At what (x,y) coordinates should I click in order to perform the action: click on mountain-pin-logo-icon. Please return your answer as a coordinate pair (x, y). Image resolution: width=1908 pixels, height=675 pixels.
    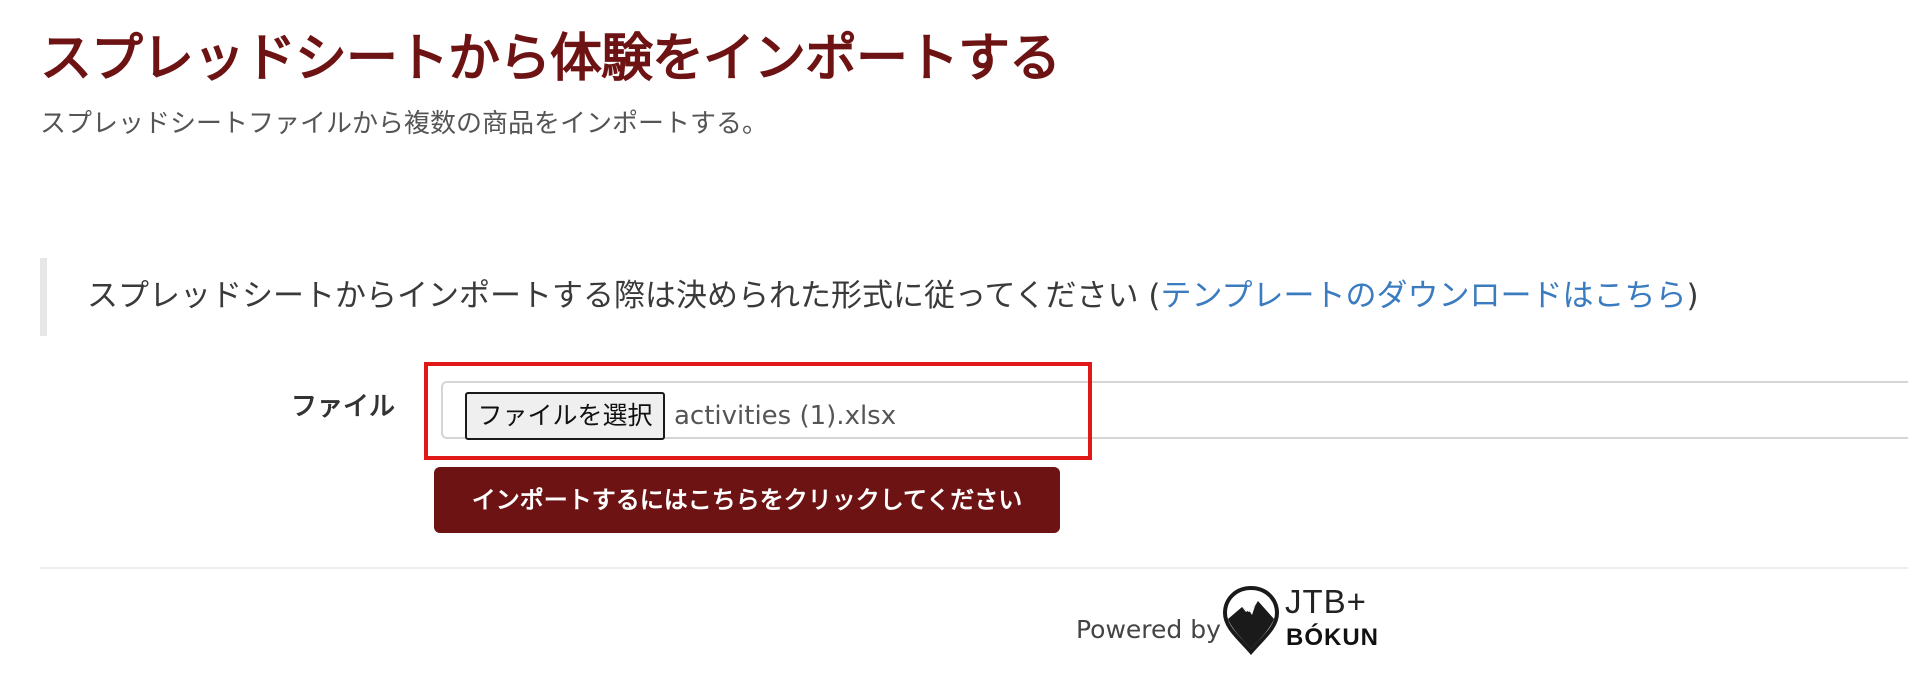
    Looking at the image, I should click on (1251, 620).